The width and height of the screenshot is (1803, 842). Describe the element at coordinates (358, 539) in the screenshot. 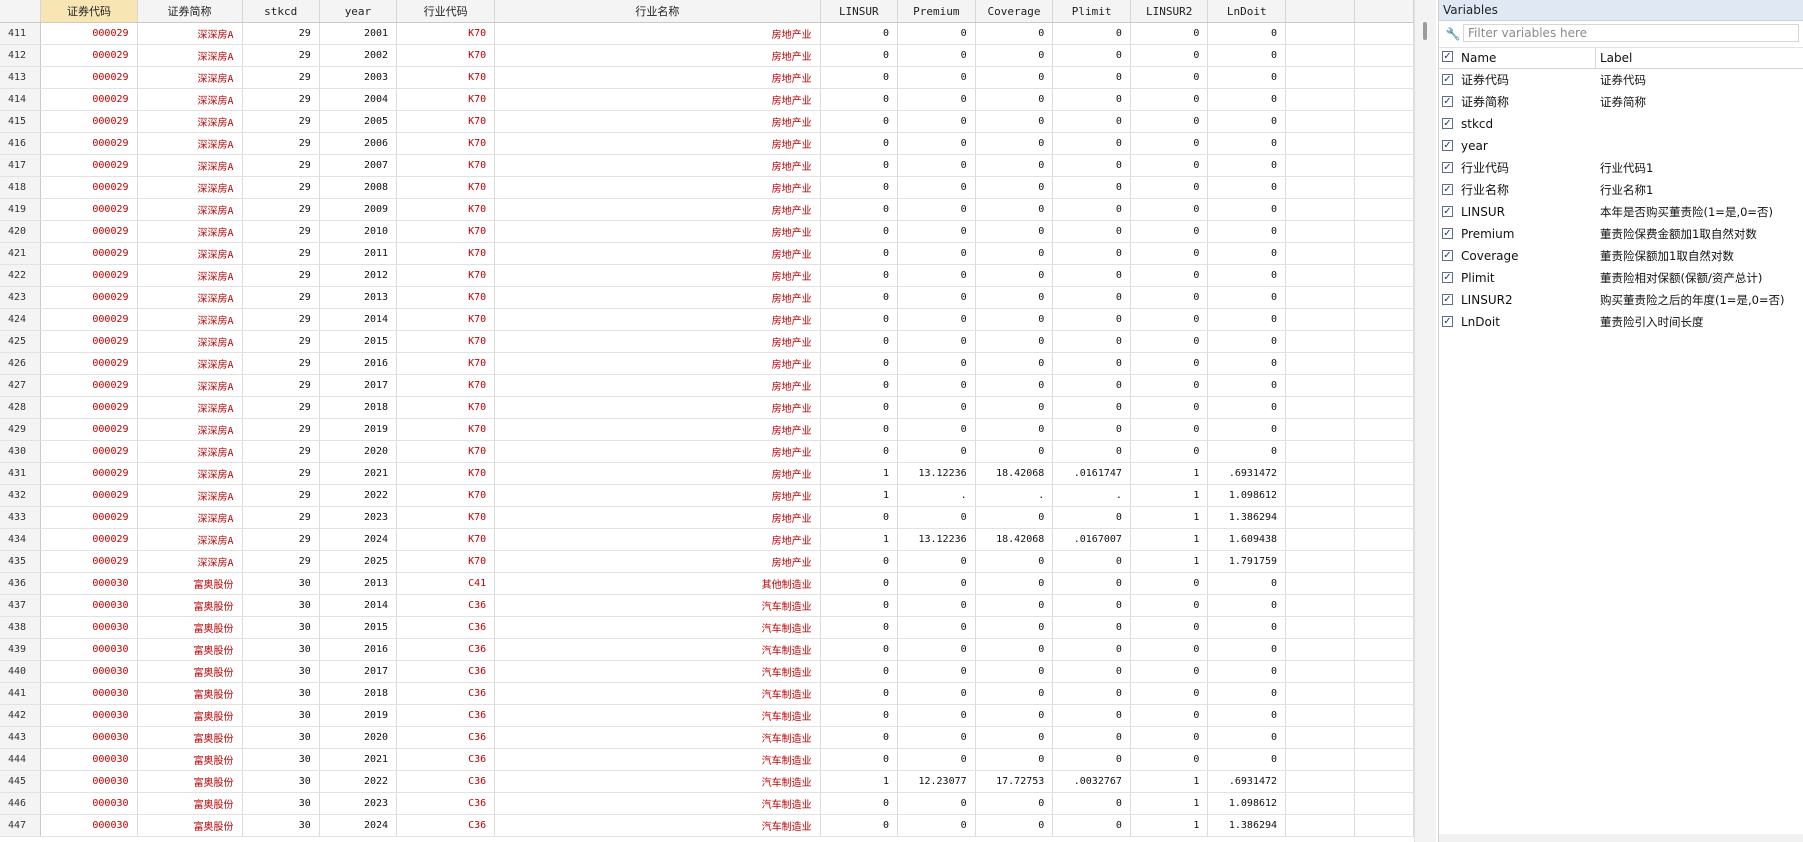

I see `table-cell: 2024` at that location.